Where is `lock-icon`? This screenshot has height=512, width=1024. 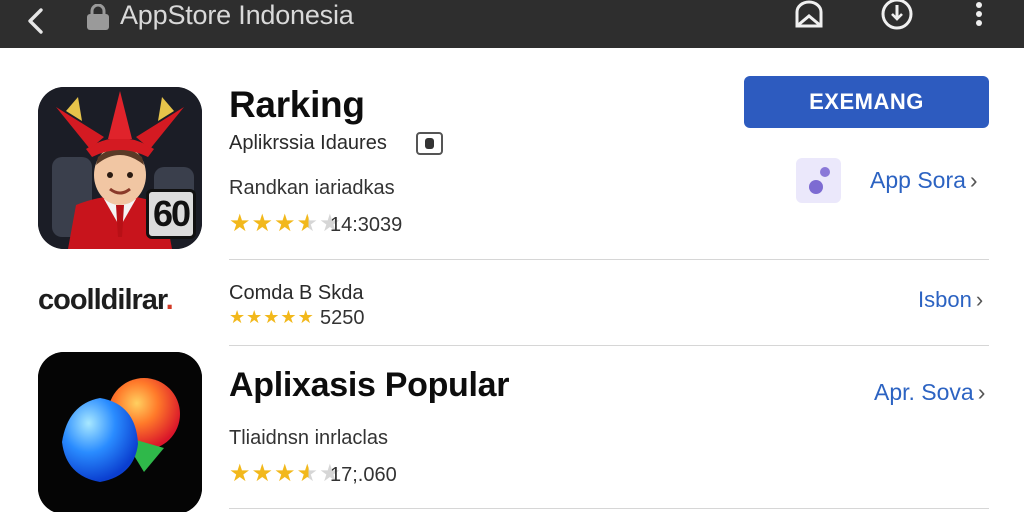 lock-icon is located at coordinates (98, 17).